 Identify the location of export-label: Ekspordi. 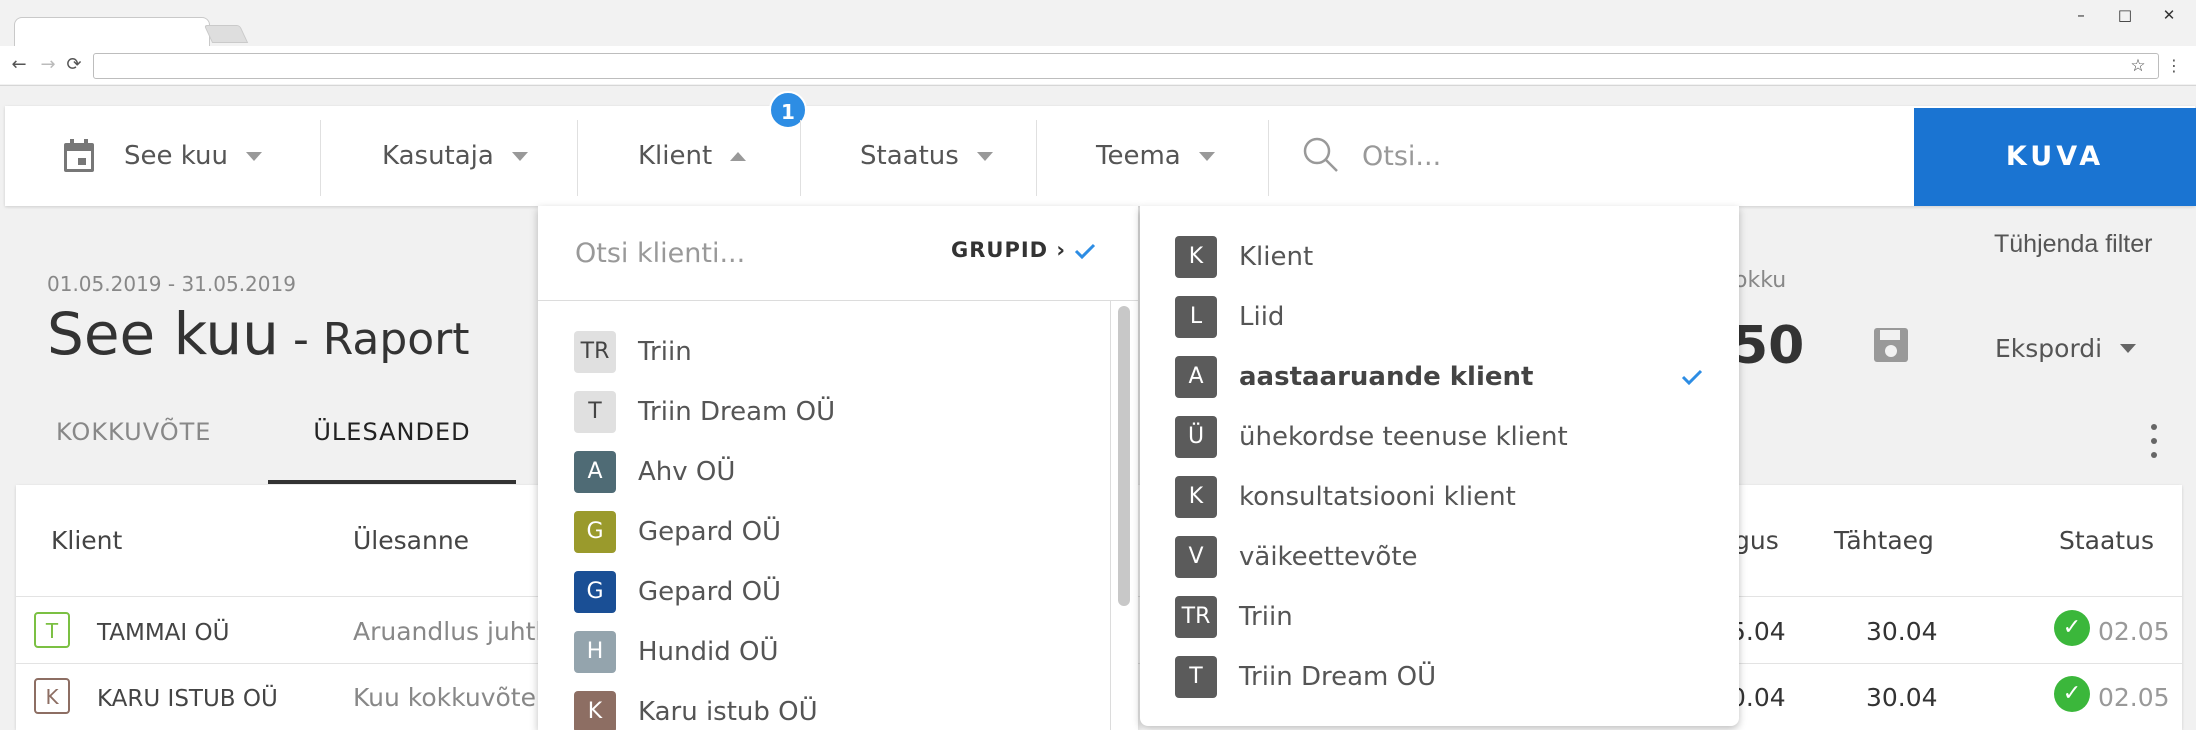
(2049, 348).